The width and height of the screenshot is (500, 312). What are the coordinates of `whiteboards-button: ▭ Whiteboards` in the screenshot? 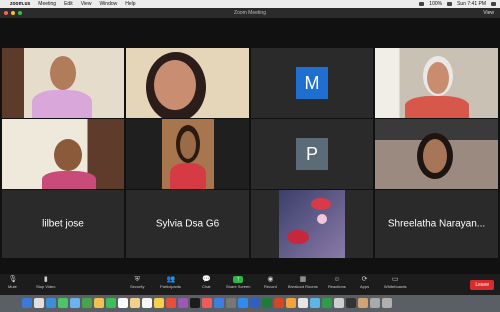 It's located at (395, 282).